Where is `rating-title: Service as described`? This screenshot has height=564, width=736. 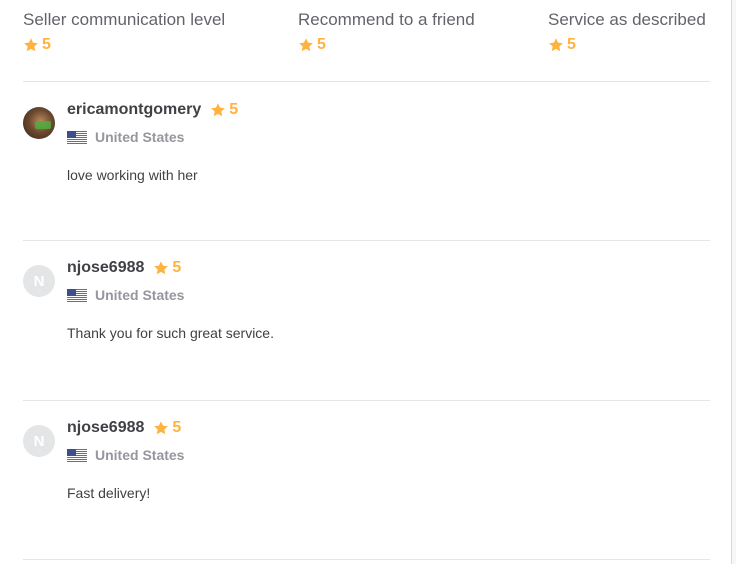 rating-title: Service as described is located at coordinates (627, 19).